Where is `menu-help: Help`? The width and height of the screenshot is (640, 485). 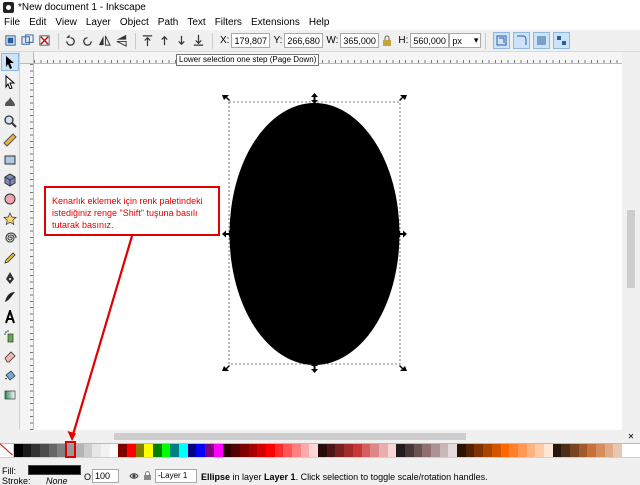 menu-help: Help is located at coordinates (319, 22).